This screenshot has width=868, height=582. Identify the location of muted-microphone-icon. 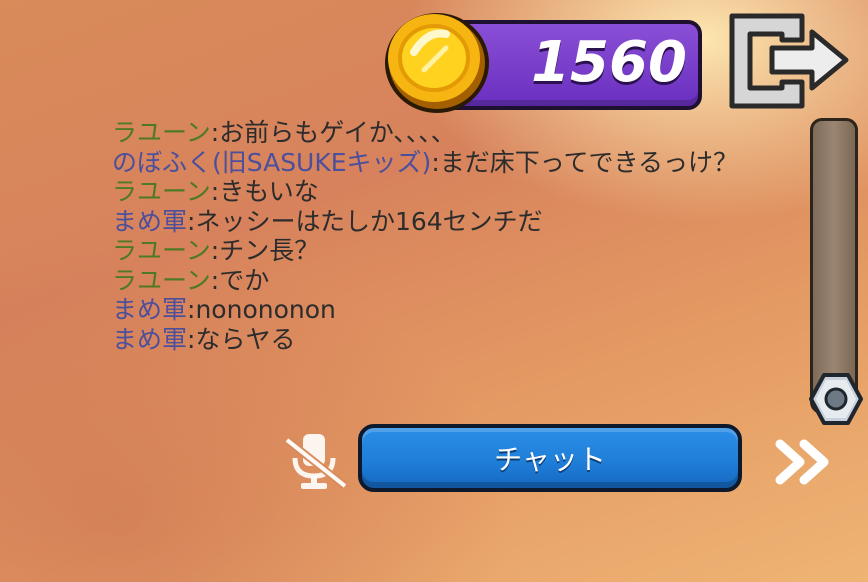
(316, 462).